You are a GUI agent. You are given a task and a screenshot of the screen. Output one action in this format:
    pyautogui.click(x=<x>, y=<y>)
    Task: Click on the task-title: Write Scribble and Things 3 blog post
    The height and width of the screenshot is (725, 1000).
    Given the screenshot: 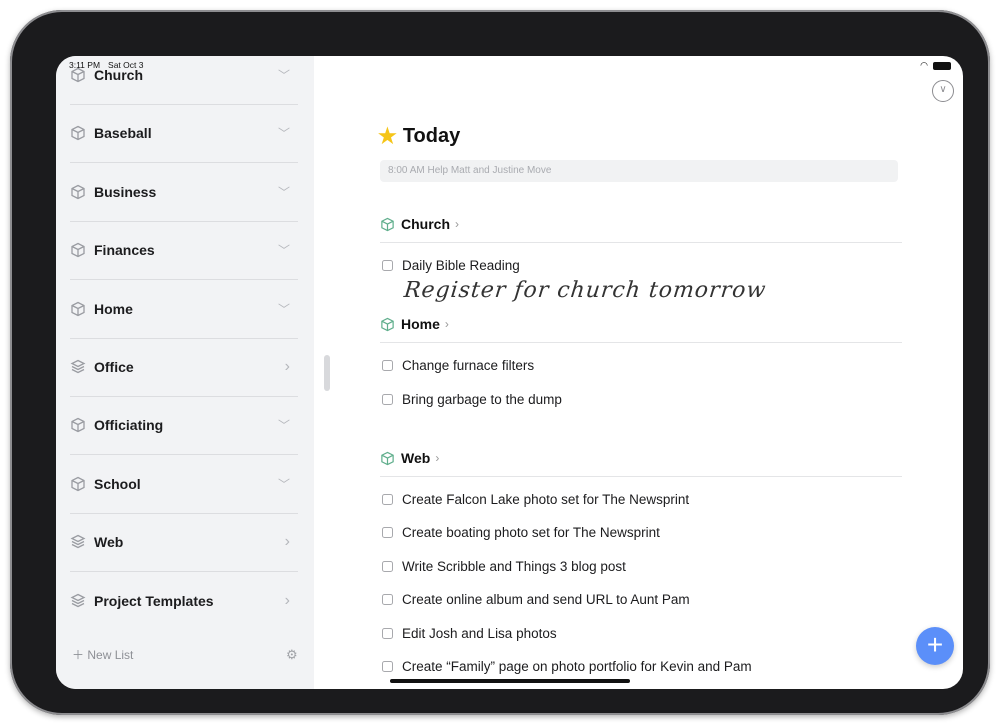 What is the action you would take?
    pyautogui.click(x=514, y=566)
    